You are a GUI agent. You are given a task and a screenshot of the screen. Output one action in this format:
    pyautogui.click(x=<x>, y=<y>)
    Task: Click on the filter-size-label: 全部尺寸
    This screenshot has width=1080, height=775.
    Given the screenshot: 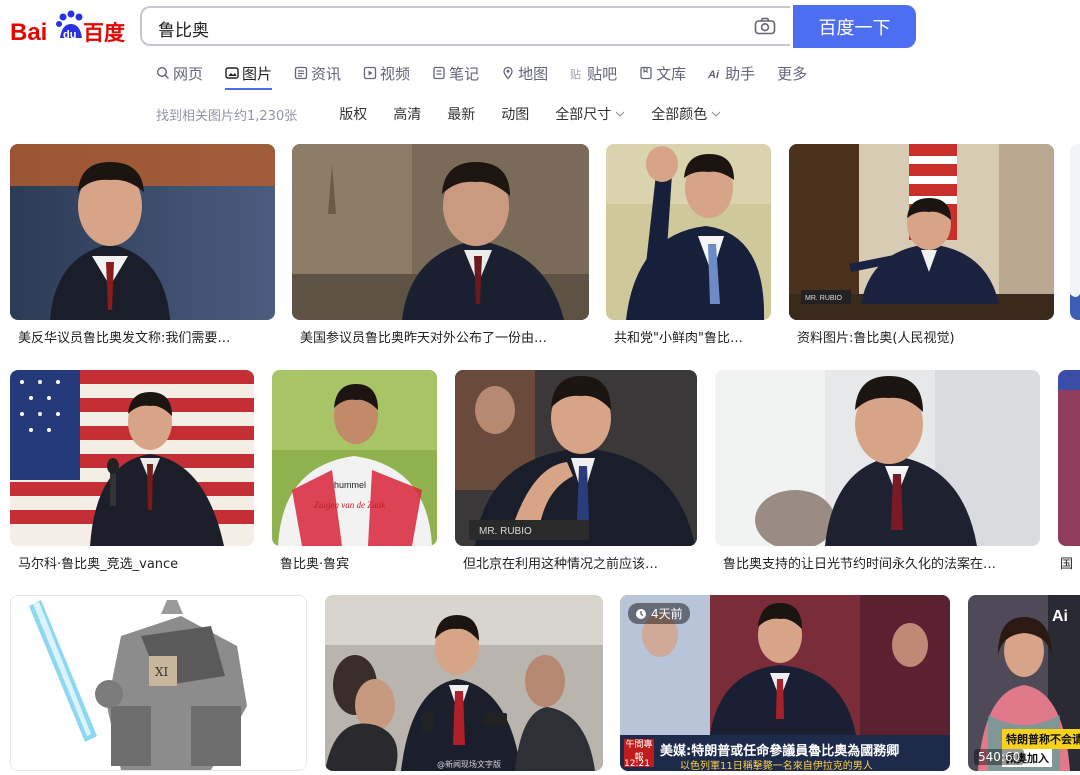 What is the action you would take?
    pyautogui.click(x=583, y=115)
    